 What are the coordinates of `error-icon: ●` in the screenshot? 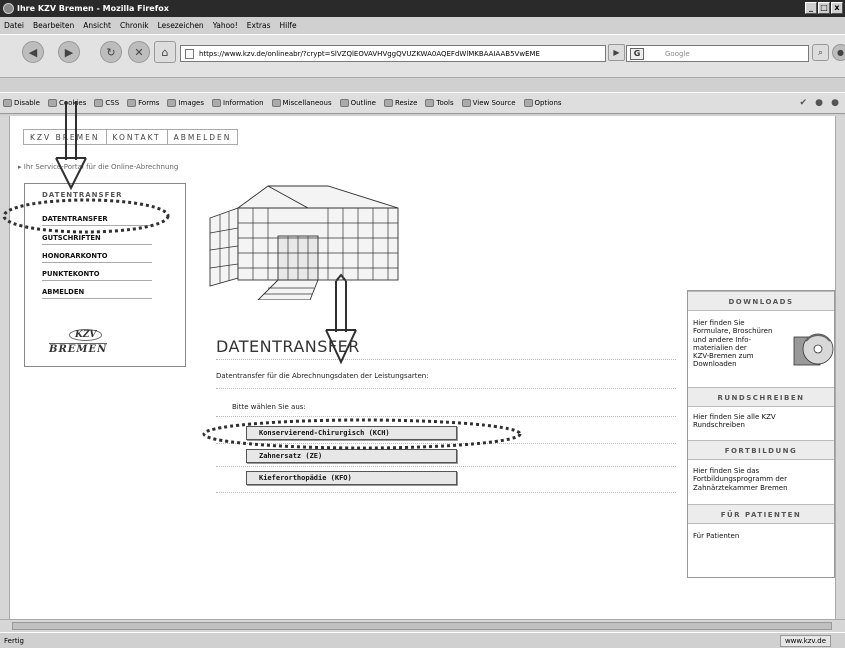 It's located at (819, 103).